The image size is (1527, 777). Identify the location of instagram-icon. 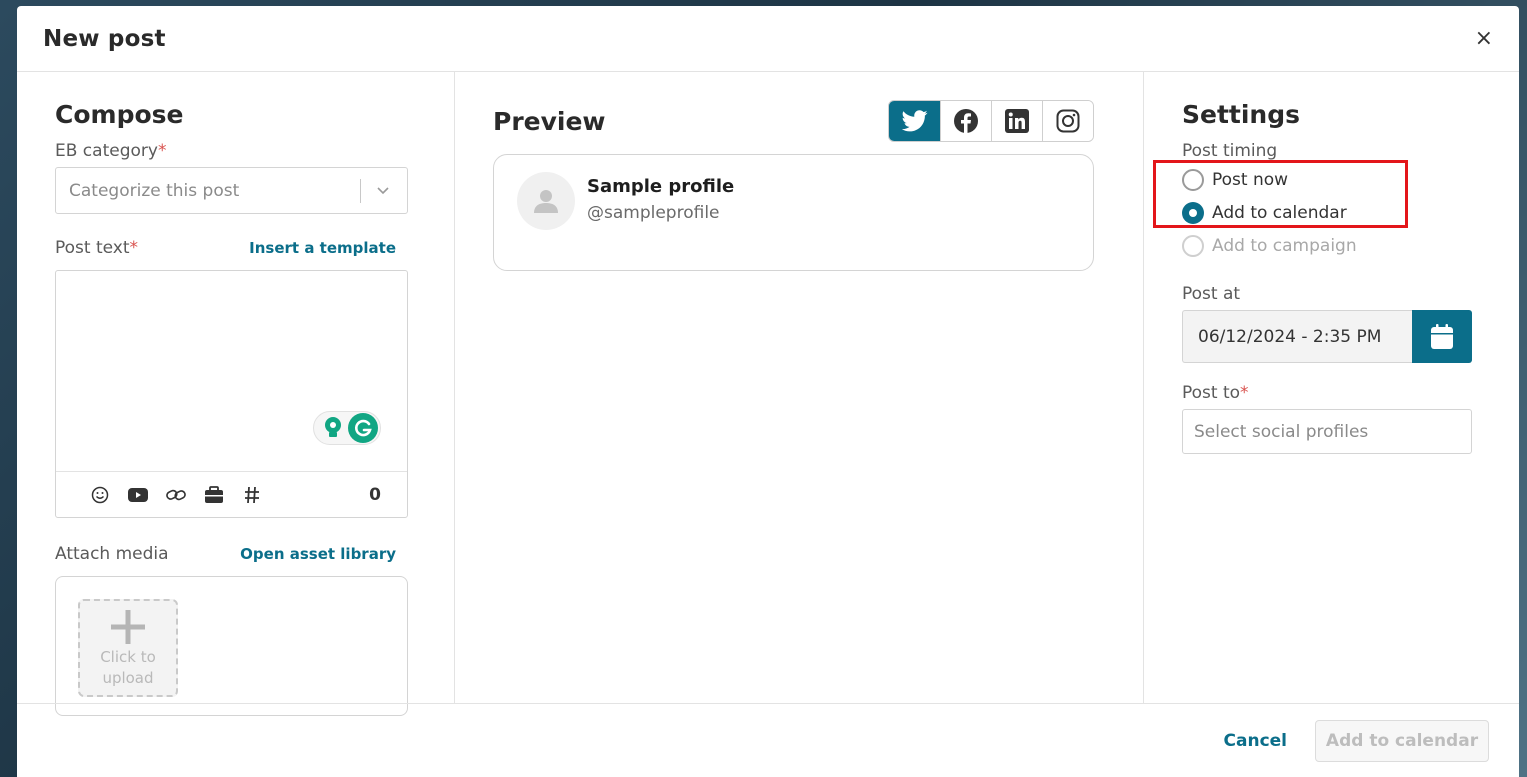
(1068, 121).